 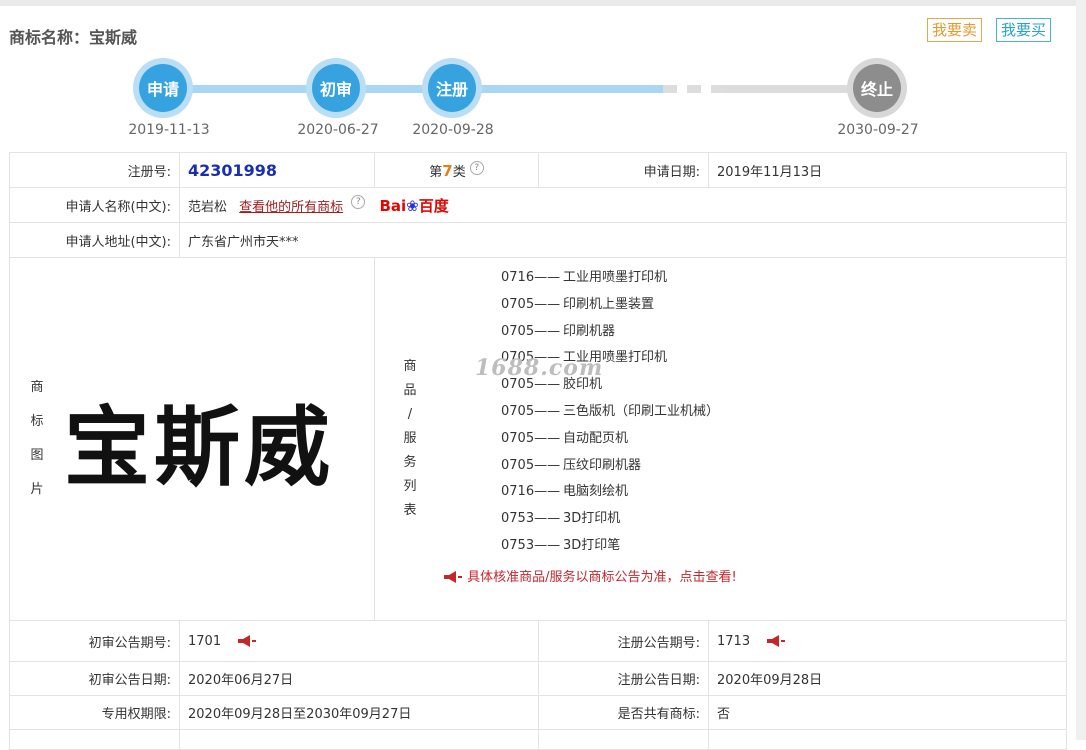 What do you see at coordinates (783, 278) in the screenshot?
I see `list-item: 0716—— 工业用喷墨打印机` at bounding box center [783, 278].